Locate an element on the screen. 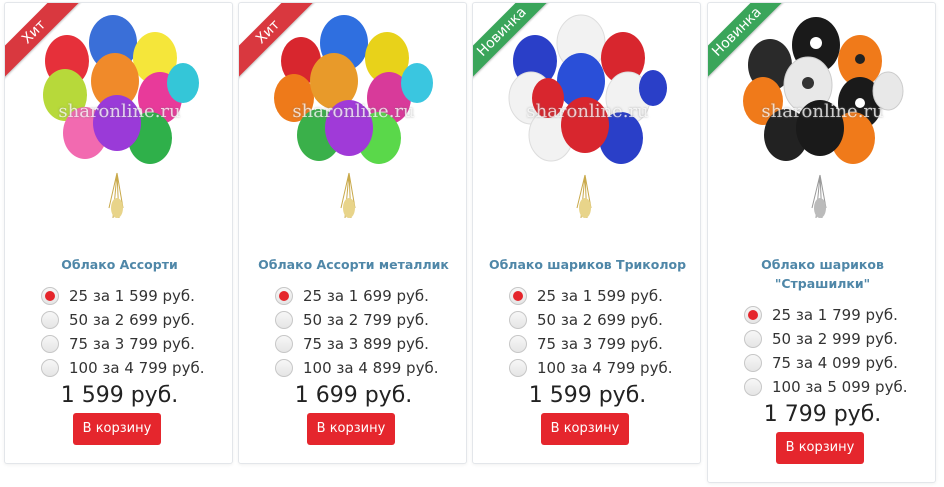 The height and width of the screenshot is (487, 944). option-label: 25 за 1 799 руб. is located at coordinates (835, 315).